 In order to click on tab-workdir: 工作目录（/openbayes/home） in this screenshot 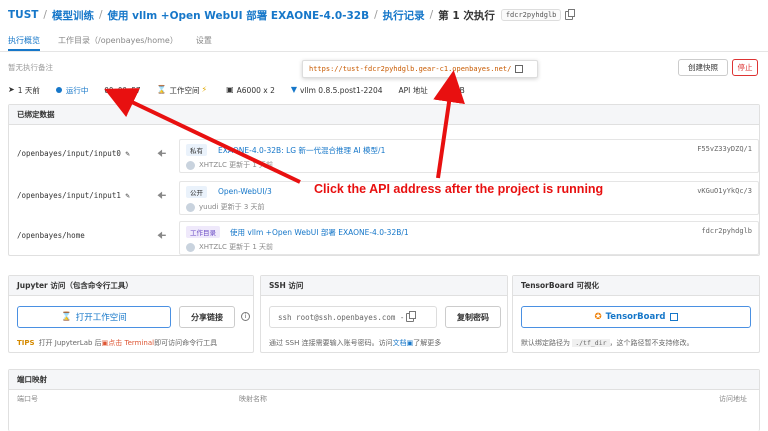, I will do `click(118, 40)`.